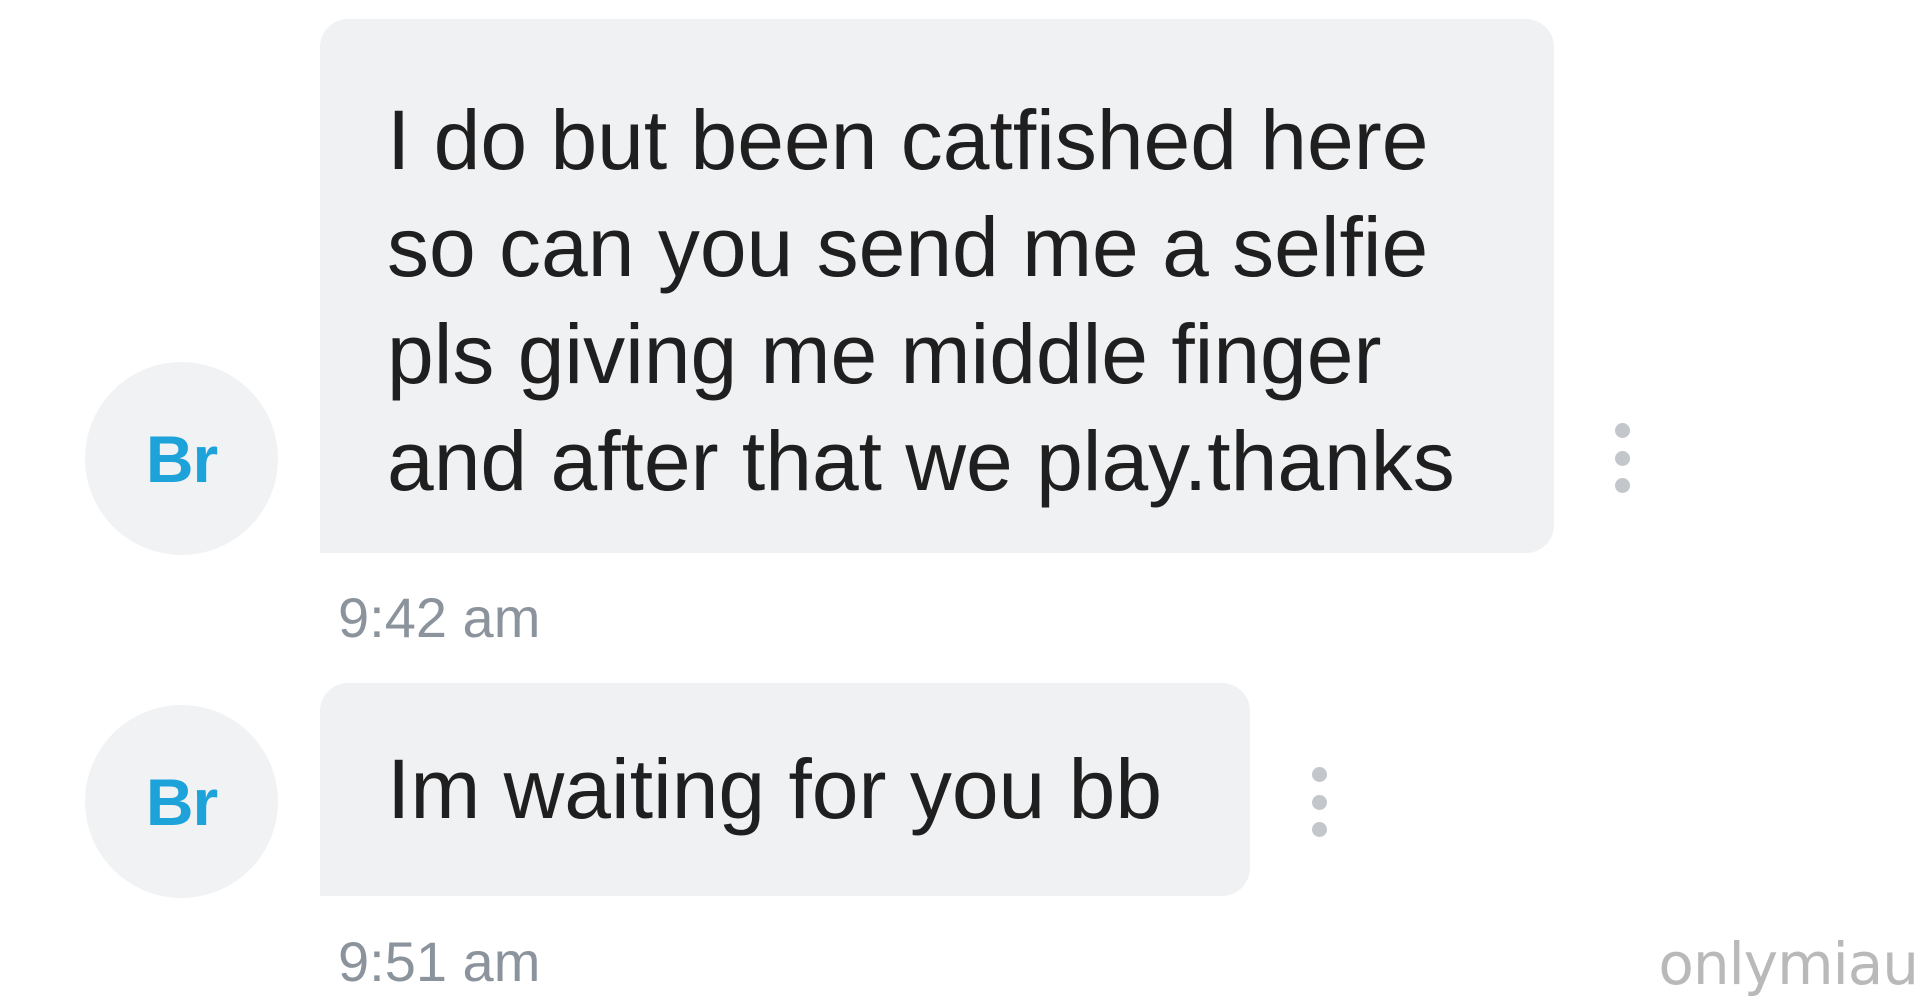  I want to click on watermark: onlymiau, so click(1788, 964).